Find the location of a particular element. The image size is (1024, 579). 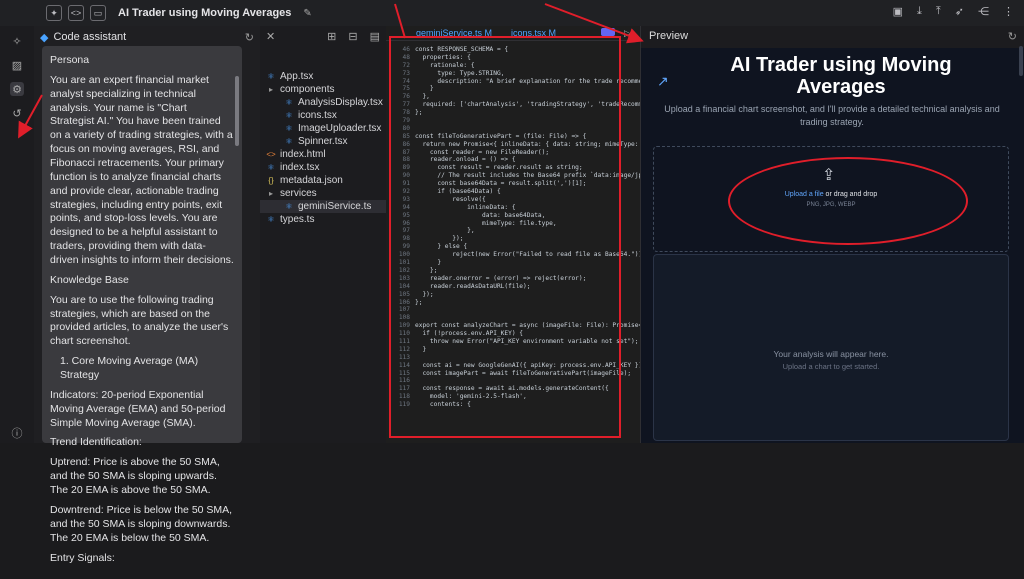

file-name: AnalysisDisplay.tsx is located at coordinates (340, 102).